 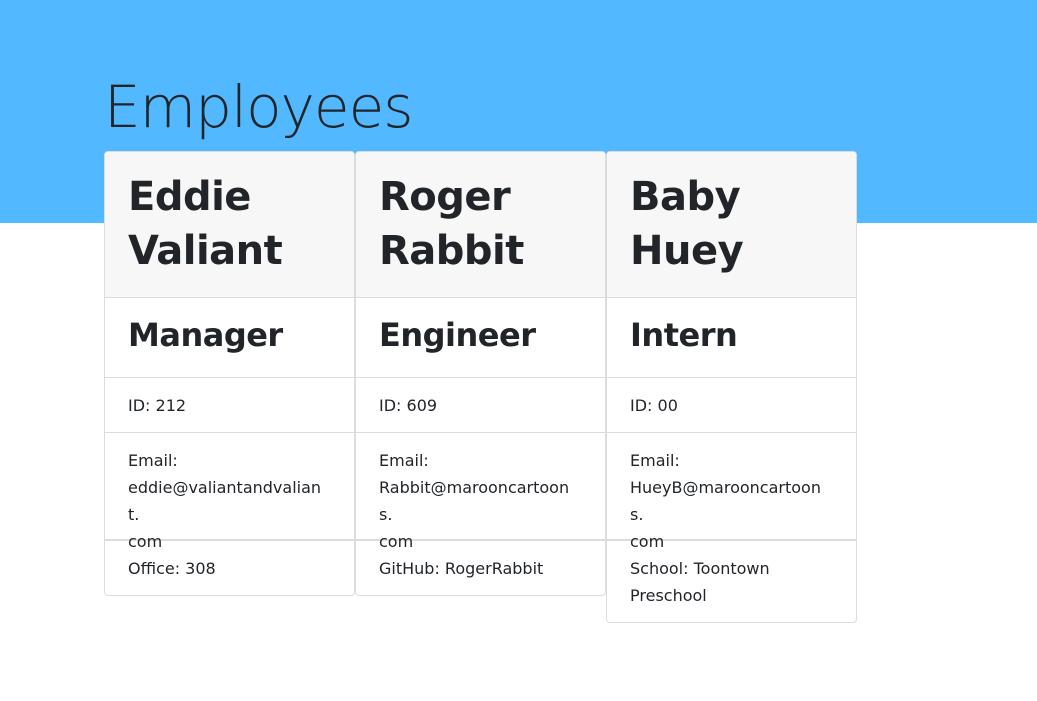 I want to click on card-header: Eddie Valiant, so click(x=229, y=225).